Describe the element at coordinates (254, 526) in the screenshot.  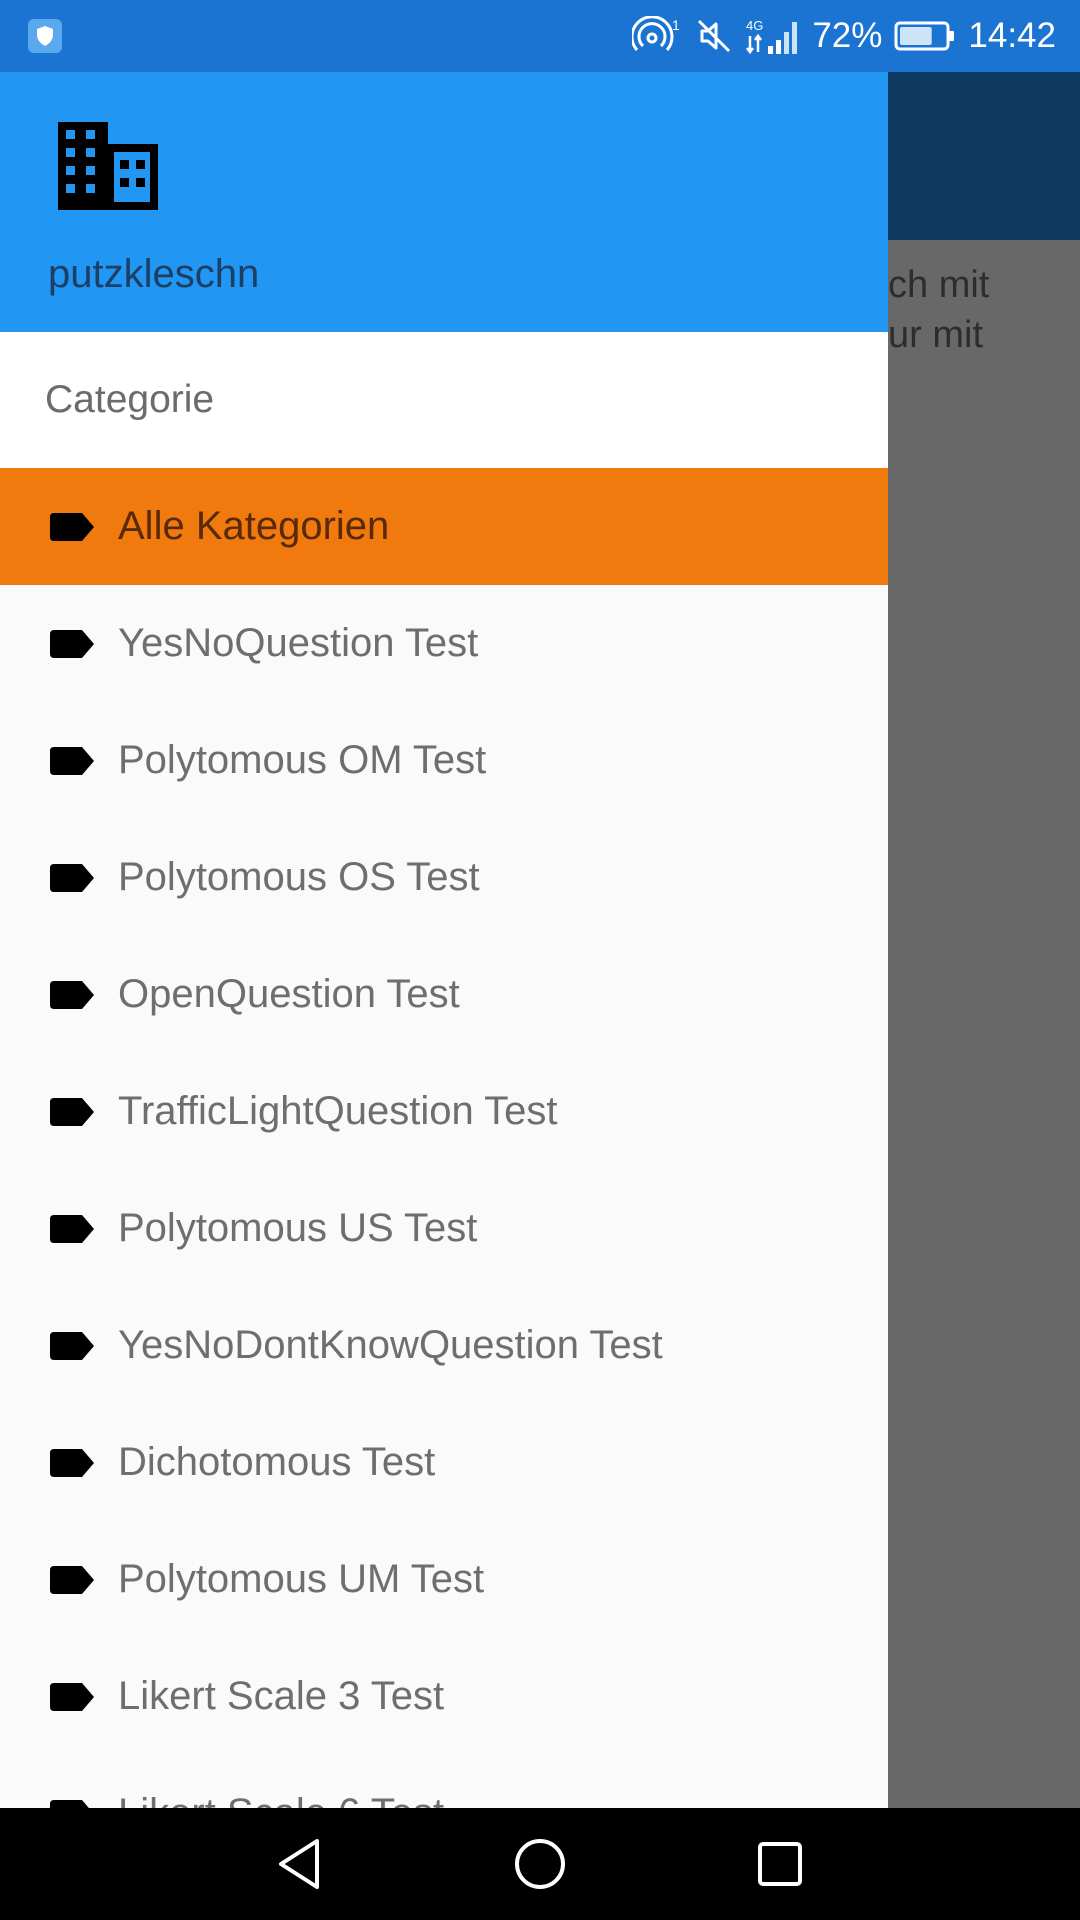
I see `category-label: Alle Kategorien` at that location.